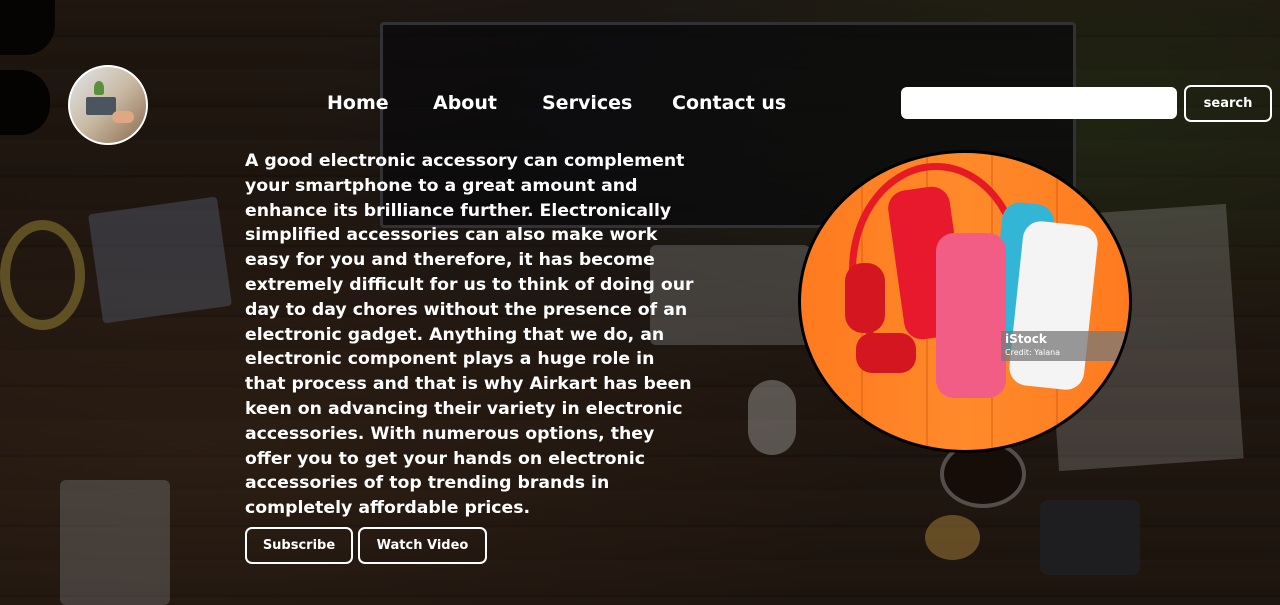  Describe the element at coordinates (1026, 339) in the screenshot. I see `watermark-brand: iStock` at that location.